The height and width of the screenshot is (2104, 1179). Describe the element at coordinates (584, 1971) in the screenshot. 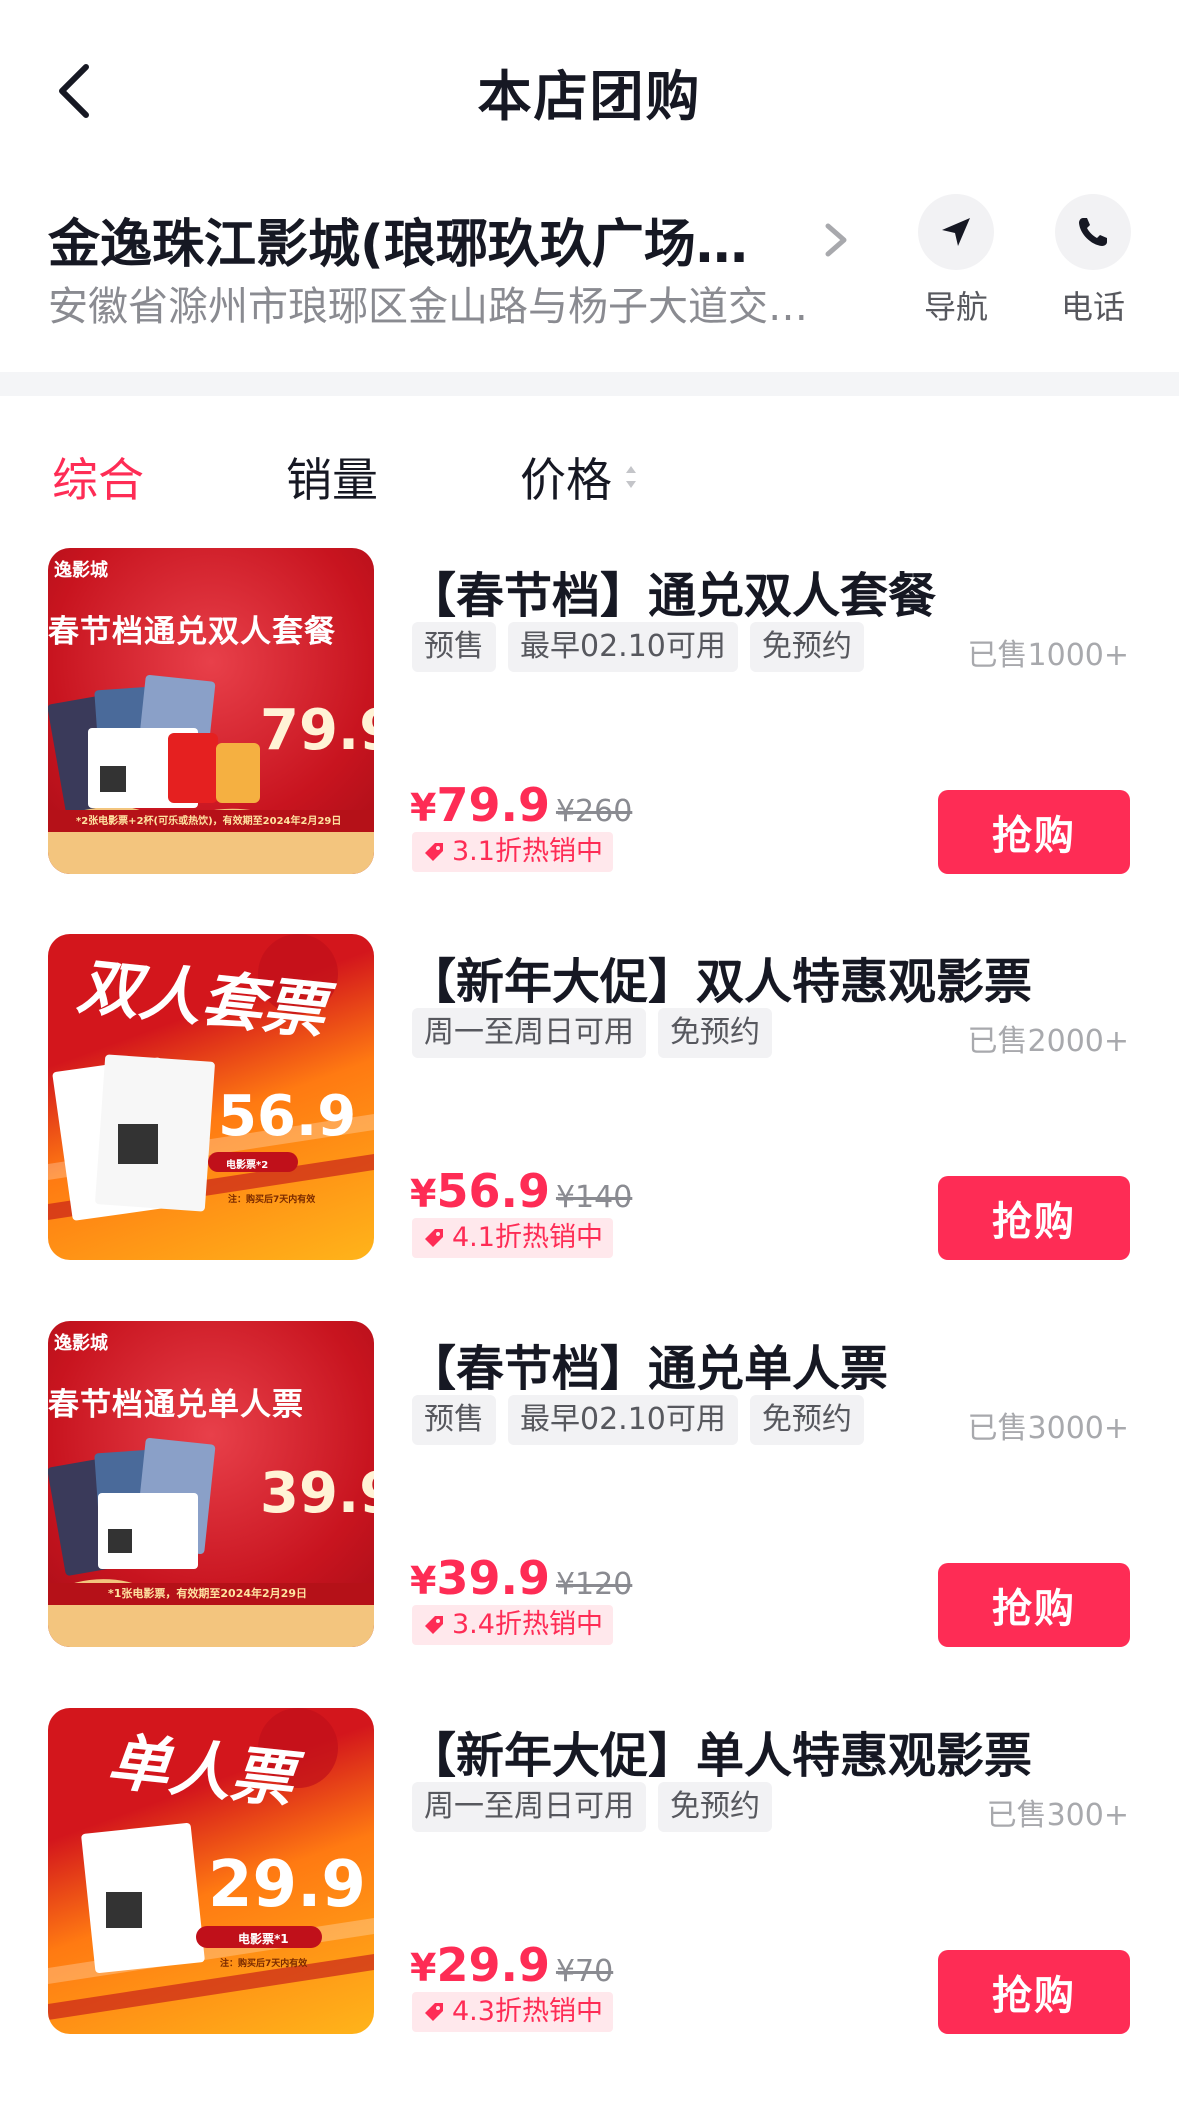

I see `original-price: ¥70` at that location.